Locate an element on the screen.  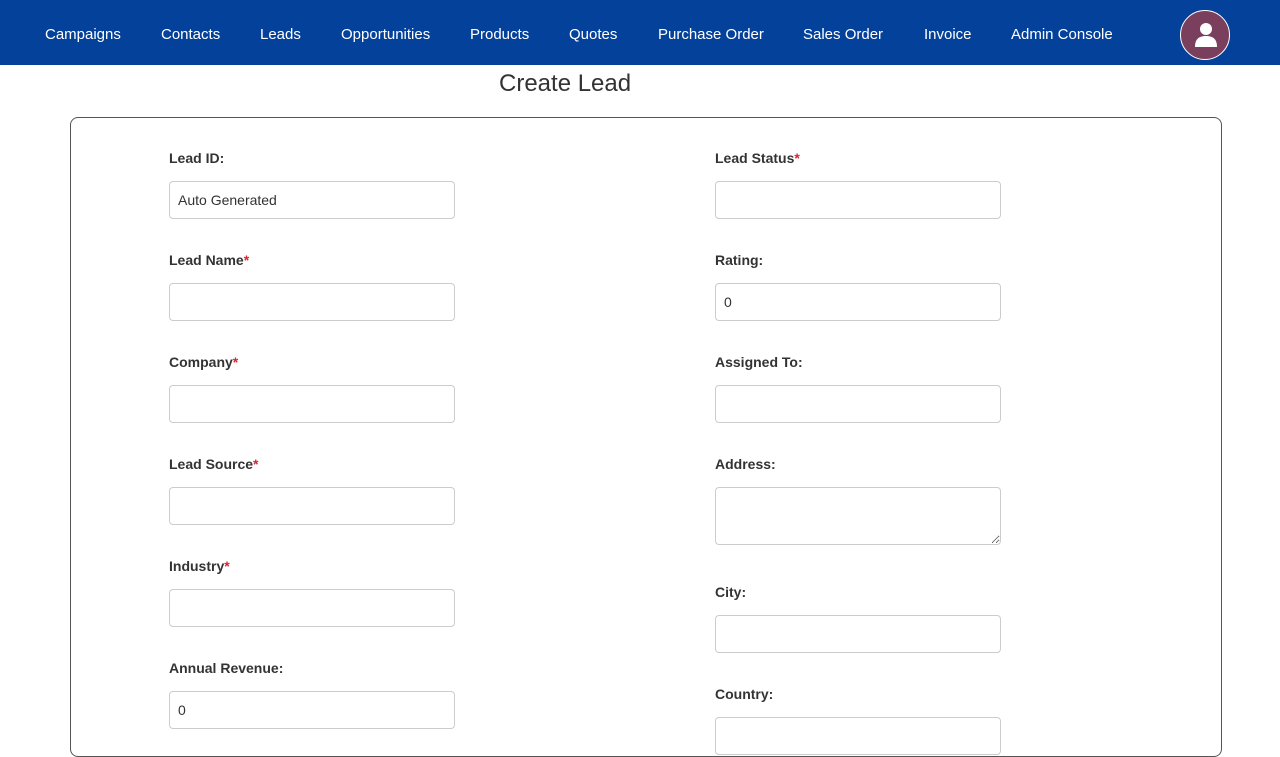
industry-input is located at coordinates (312, 608).